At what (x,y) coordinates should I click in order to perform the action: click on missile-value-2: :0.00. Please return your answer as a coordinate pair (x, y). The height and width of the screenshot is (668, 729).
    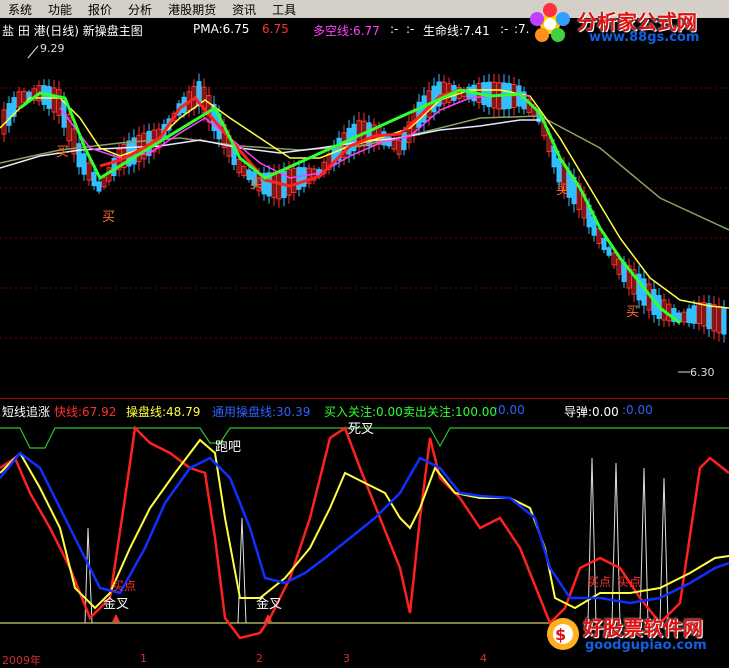
    Looking at the image, I should click on (637, 410).